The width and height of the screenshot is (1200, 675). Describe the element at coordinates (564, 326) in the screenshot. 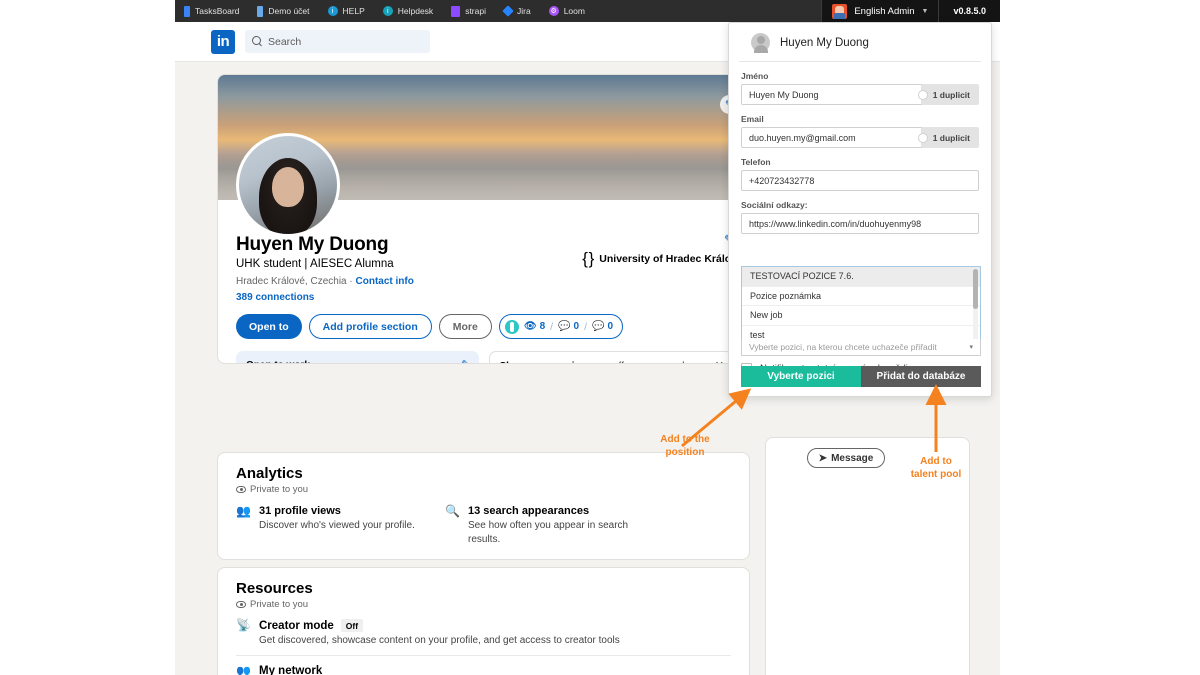

I see `comment-icon: 💬` at that location.